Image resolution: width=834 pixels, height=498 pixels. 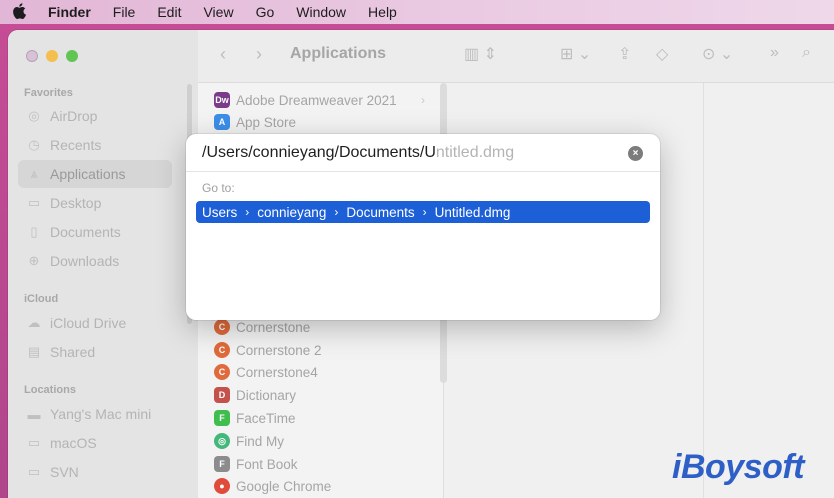 I want to click on sidebar-item-label: Downloads, so click(x=85, y=261).